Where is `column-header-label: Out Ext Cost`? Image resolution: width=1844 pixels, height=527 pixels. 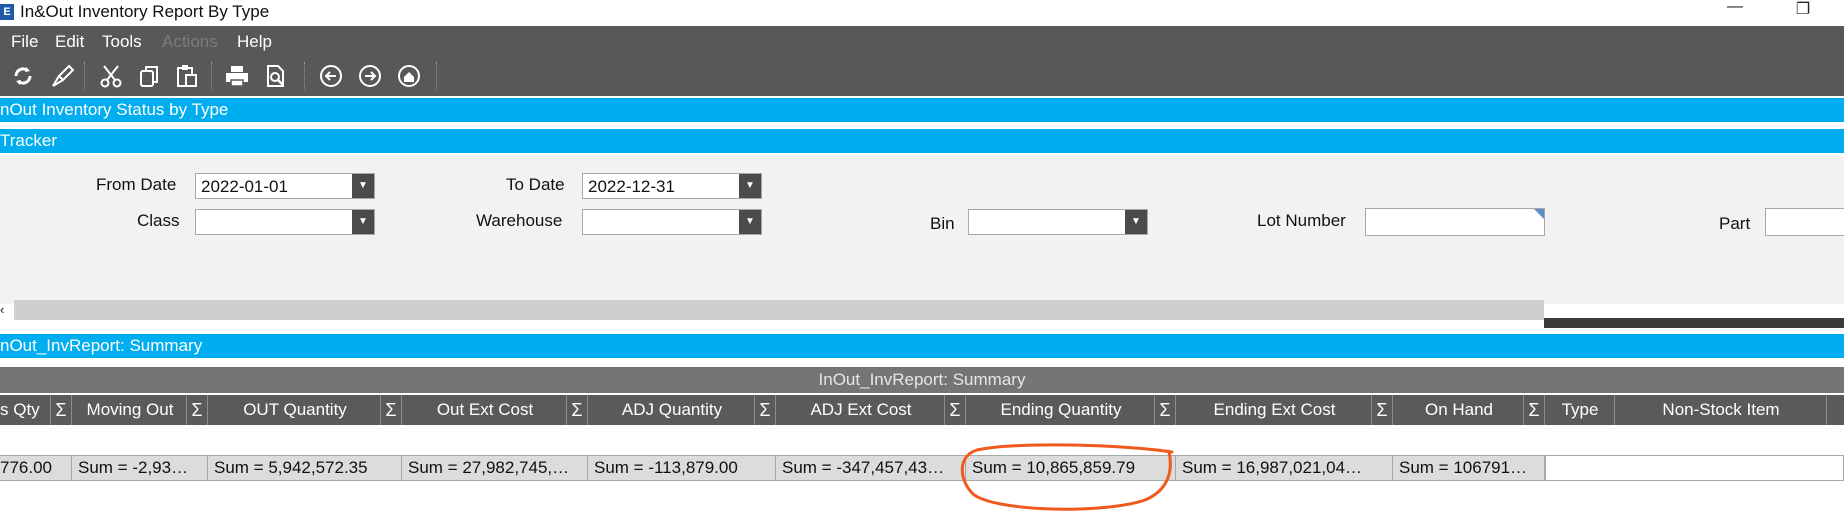 column-header-label: Out Ext Cost is located at coordinates (485, 409).